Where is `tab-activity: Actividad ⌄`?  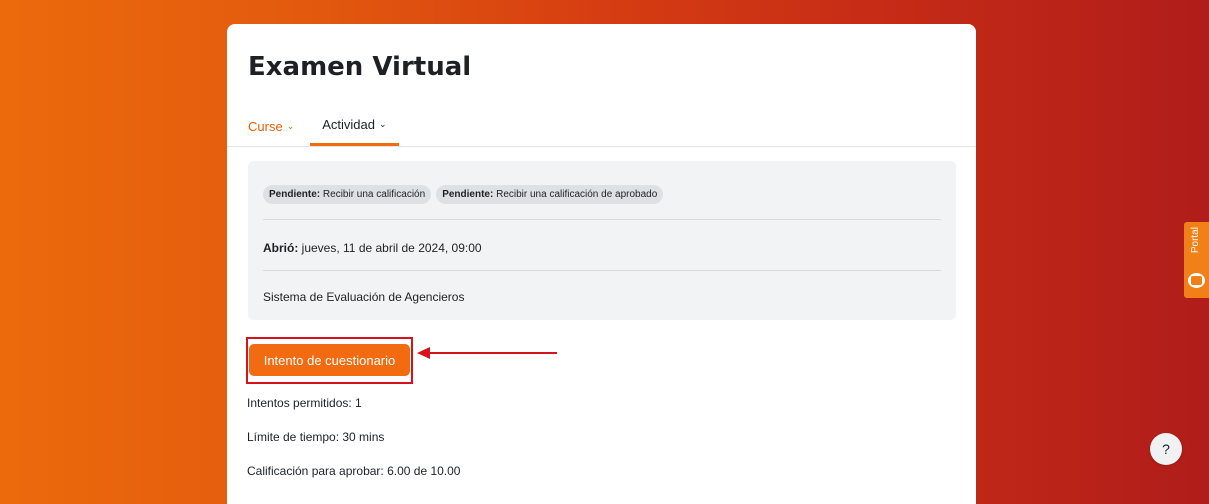
tab-activity: Actividad ⌄ is located at coordinates (354, 126).